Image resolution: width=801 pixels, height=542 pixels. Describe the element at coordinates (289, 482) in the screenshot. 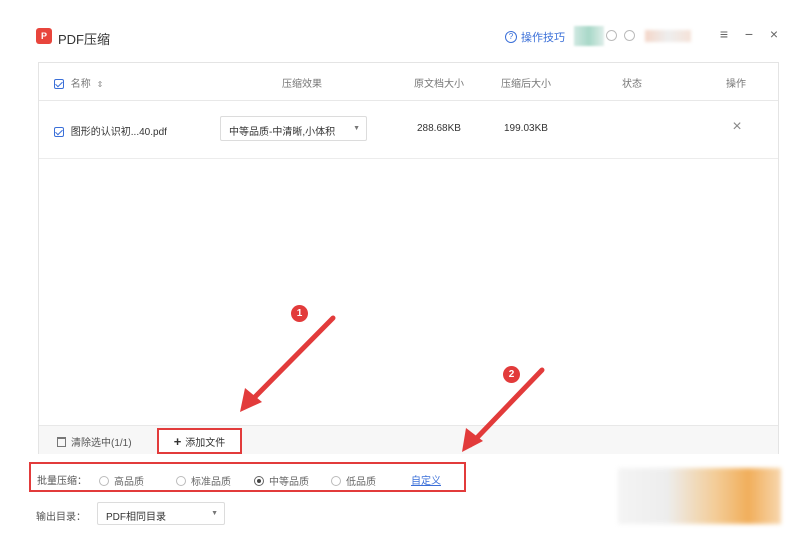

I see `radio-label: 中等品质` at that location.